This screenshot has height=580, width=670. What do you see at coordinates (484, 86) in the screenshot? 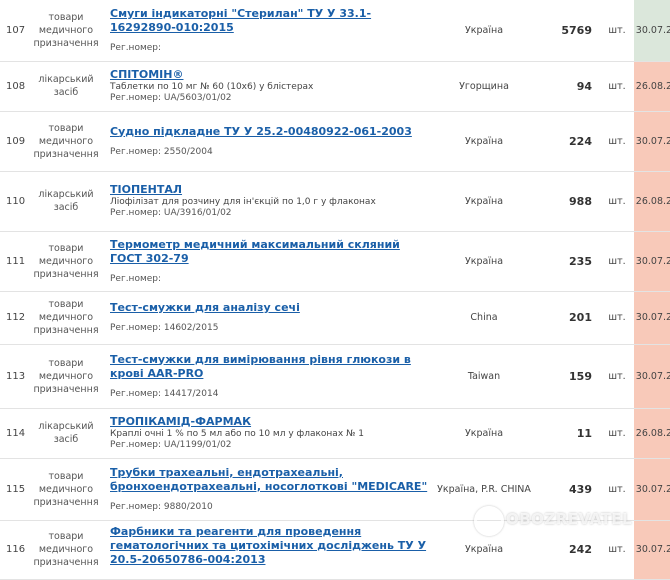
I see `country: Угорщина` at bounding box center [484, 86].